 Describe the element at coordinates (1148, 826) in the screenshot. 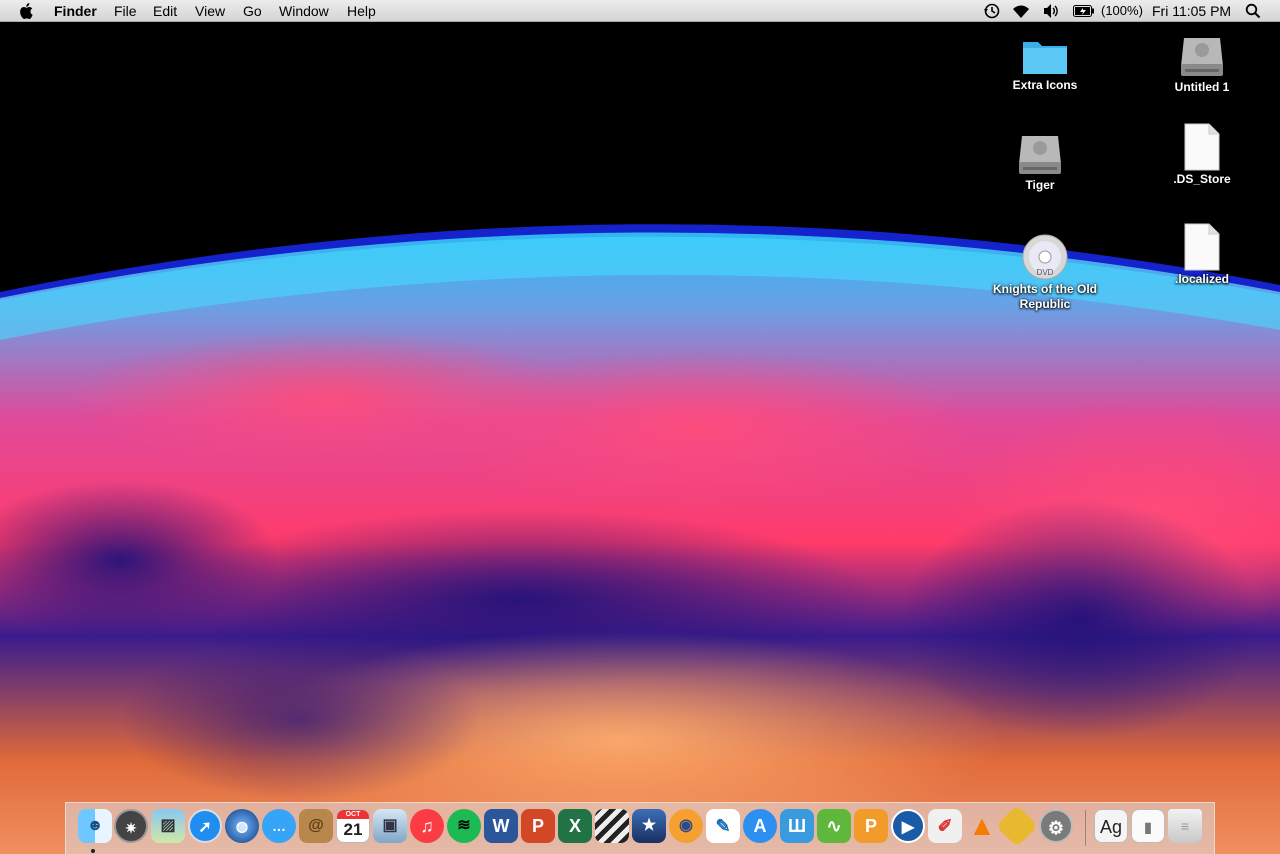

I see `dock-archive-icon: ▮` at that location.